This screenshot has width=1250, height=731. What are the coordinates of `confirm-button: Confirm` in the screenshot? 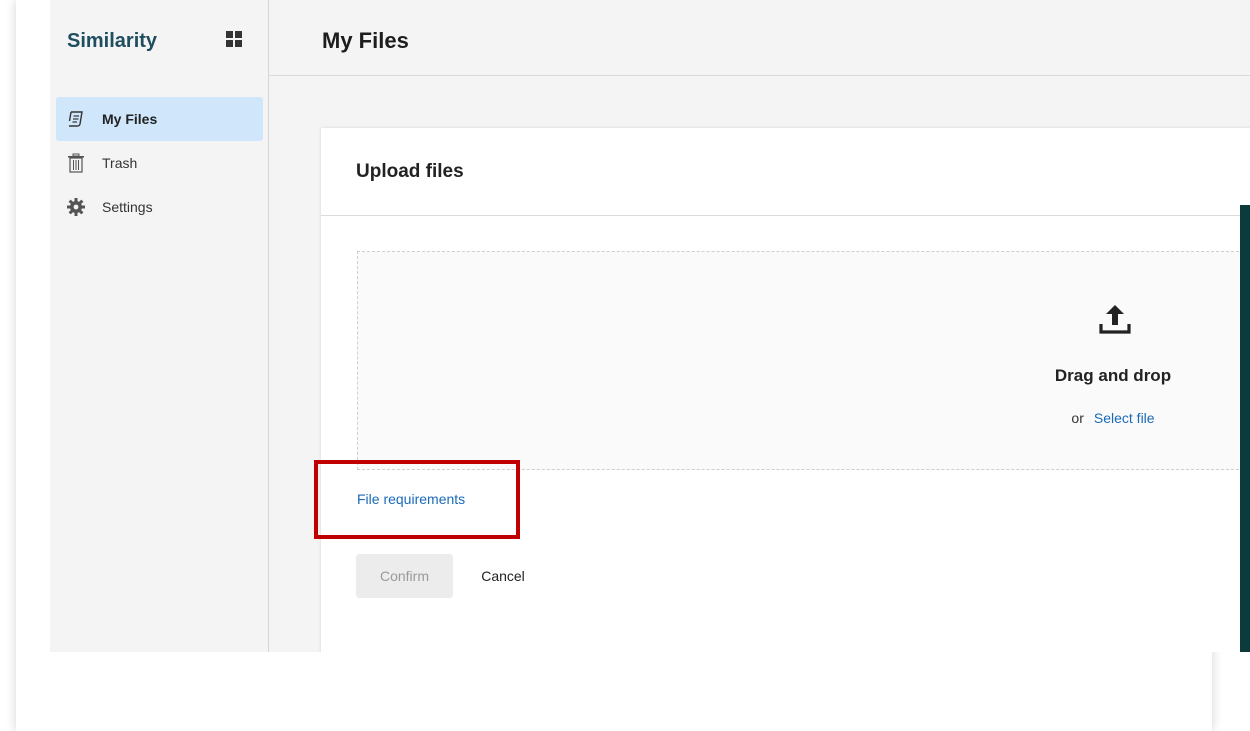 It's located at (404, 576).